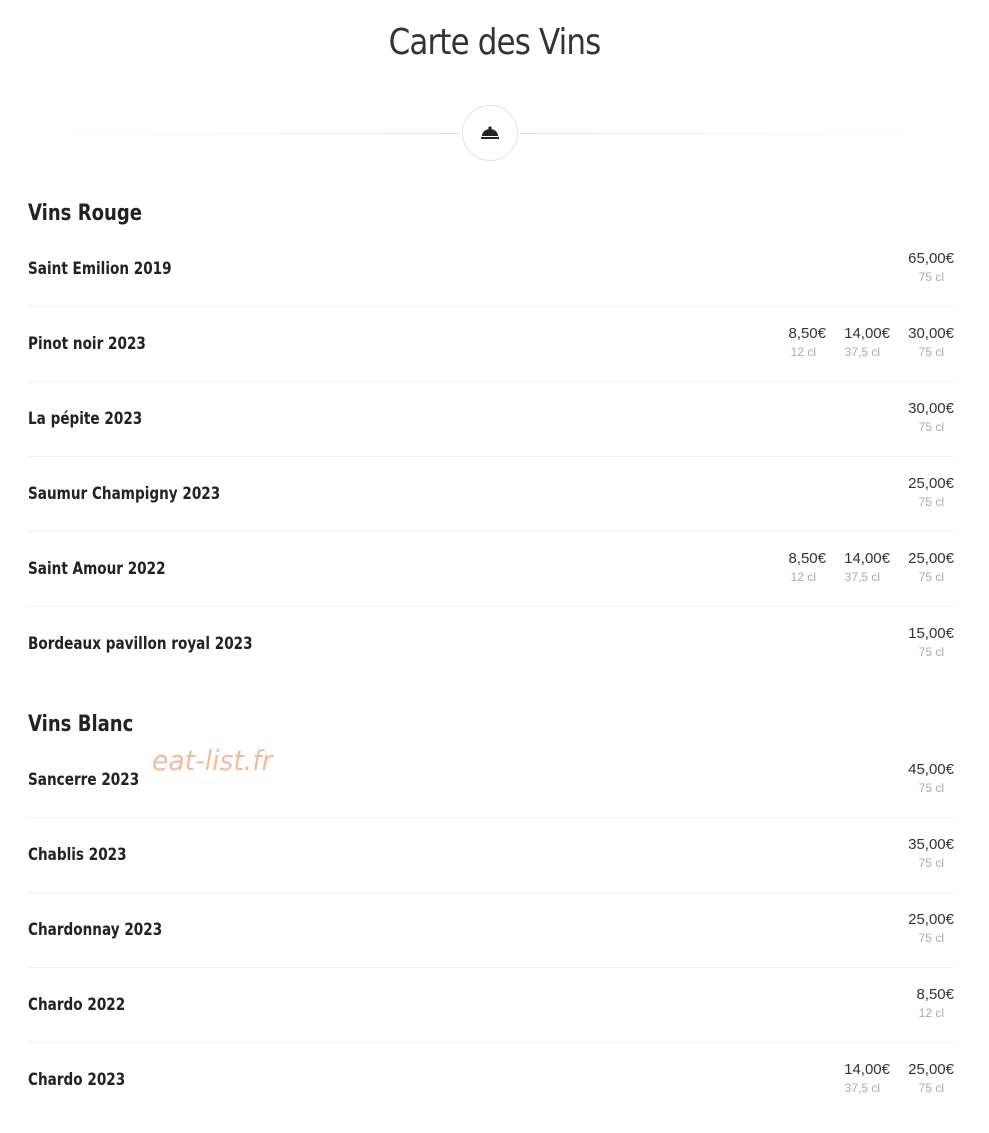  I want to click on cloche-icon, so click(490, 132).